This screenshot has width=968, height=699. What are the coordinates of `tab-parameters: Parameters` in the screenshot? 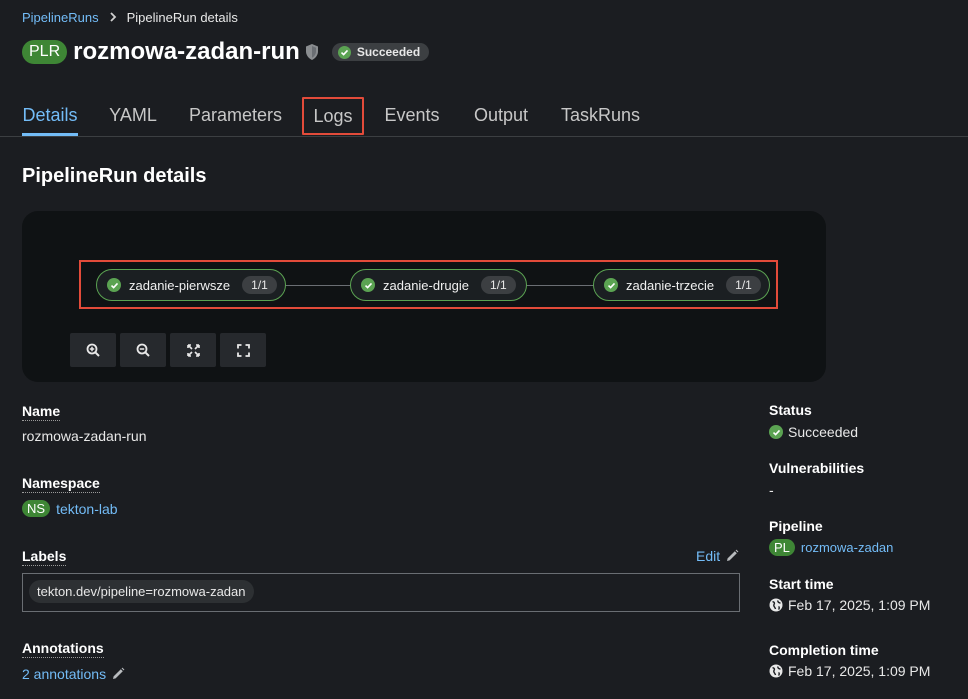 It's located at (235, 115).